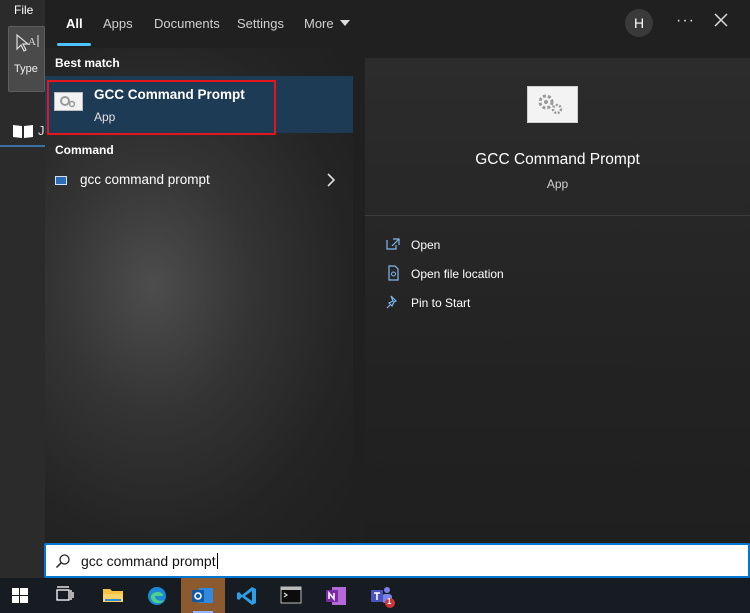 The image size is (750, 613). What do you see at coordinates (105, 117) in the screenshot?
I see `best-match-subtitle: App` at bounding box center [105, 117].